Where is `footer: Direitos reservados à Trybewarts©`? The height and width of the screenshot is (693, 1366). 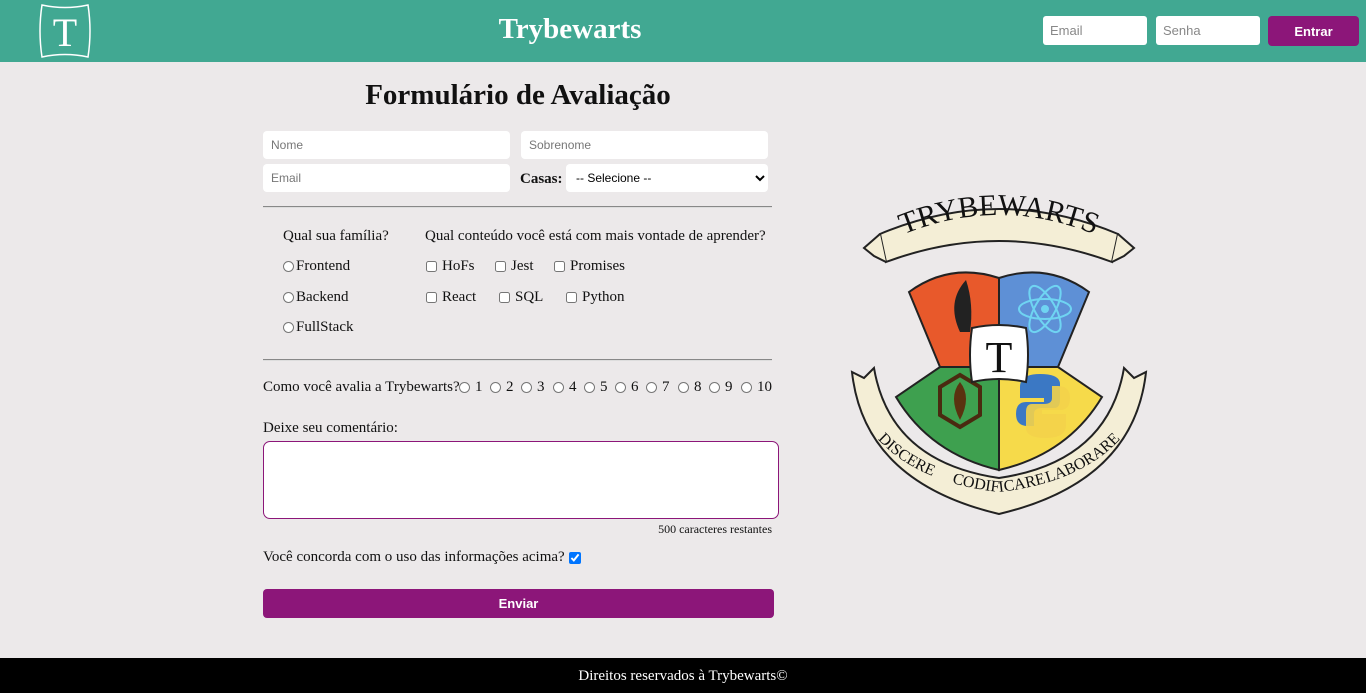 footer: Direitos reservados à Trybewarts© is located at coordinates (683, 675).